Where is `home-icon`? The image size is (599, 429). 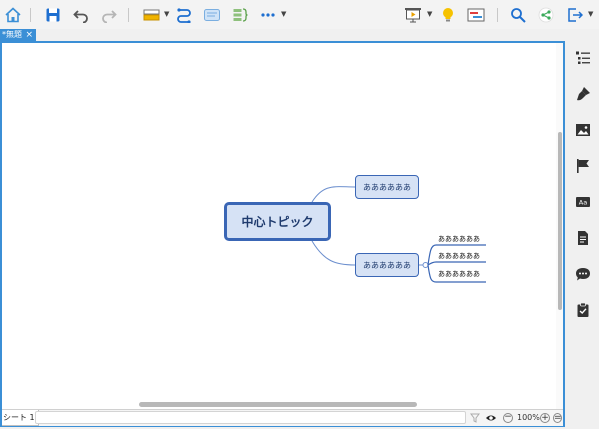
home-icon is located at coordinates (13, 15).